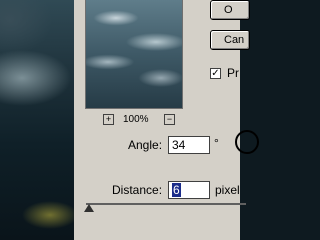 The height and width of the screenshot is (240, 320). What do you see at coordinates (189, 145) in the screenshot?
I see `angle-input: 34` at bounding box center [189, 145].